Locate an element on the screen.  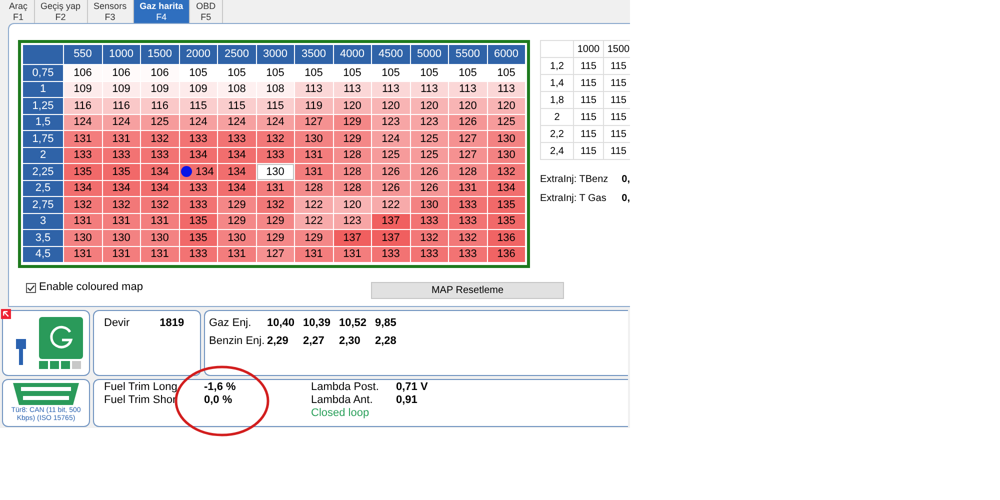
map-cell: 119 is located at coordinates (313, 106).